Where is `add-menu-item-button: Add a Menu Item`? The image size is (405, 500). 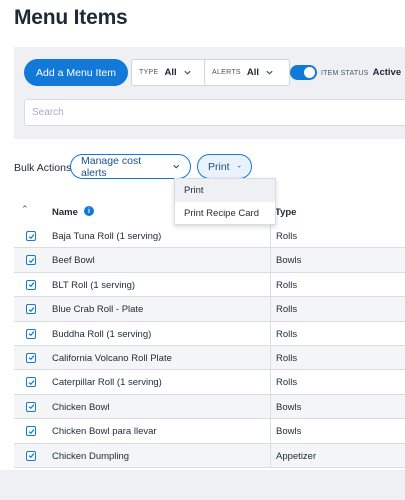
add-menu-item-button: Add a Menu Item is located at coordinates (76, 72).